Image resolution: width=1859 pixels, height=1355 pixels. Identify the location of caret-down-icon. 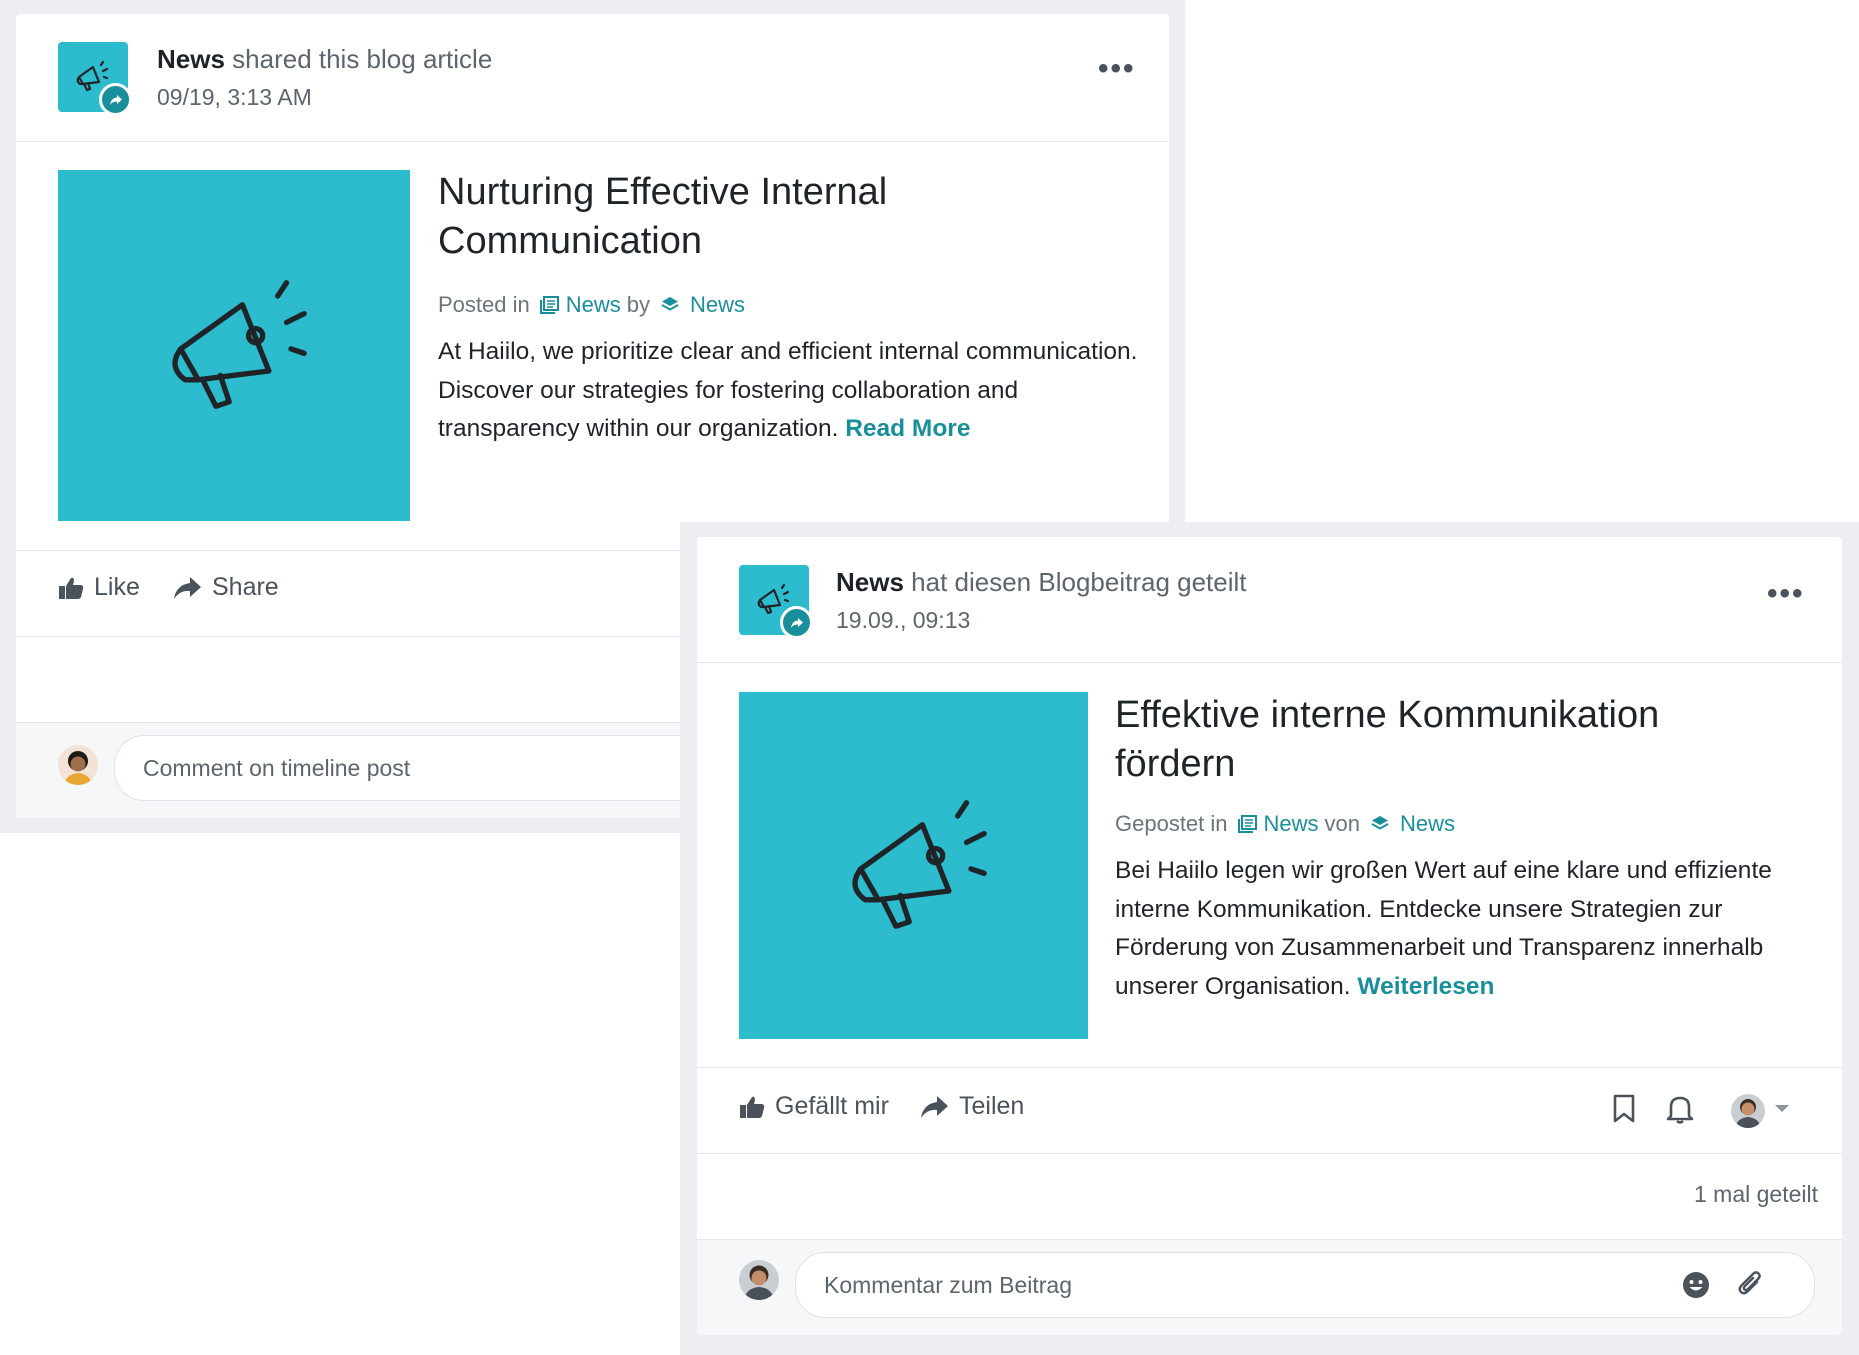
(1782, 1109).